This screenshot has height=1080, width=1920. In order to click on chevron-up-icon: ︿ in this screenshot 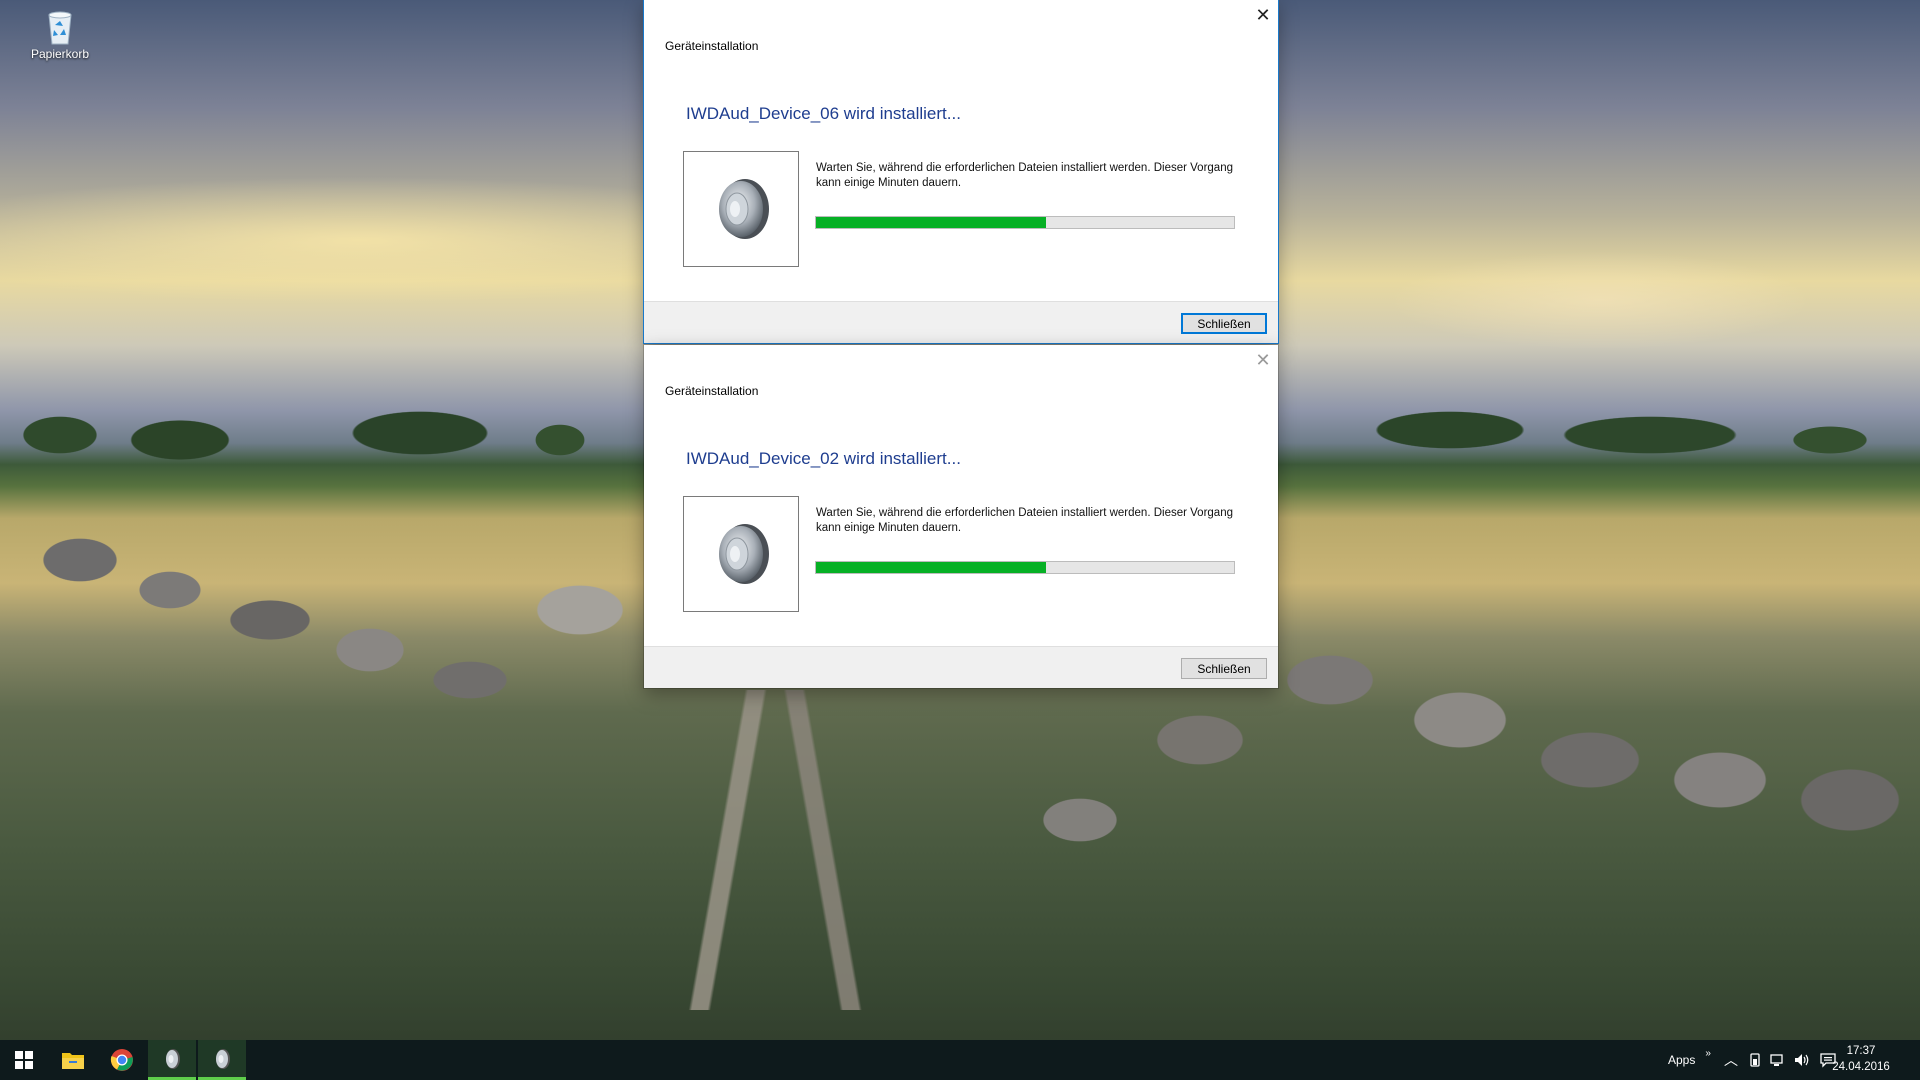, I will do `click(1731, 1060)`.